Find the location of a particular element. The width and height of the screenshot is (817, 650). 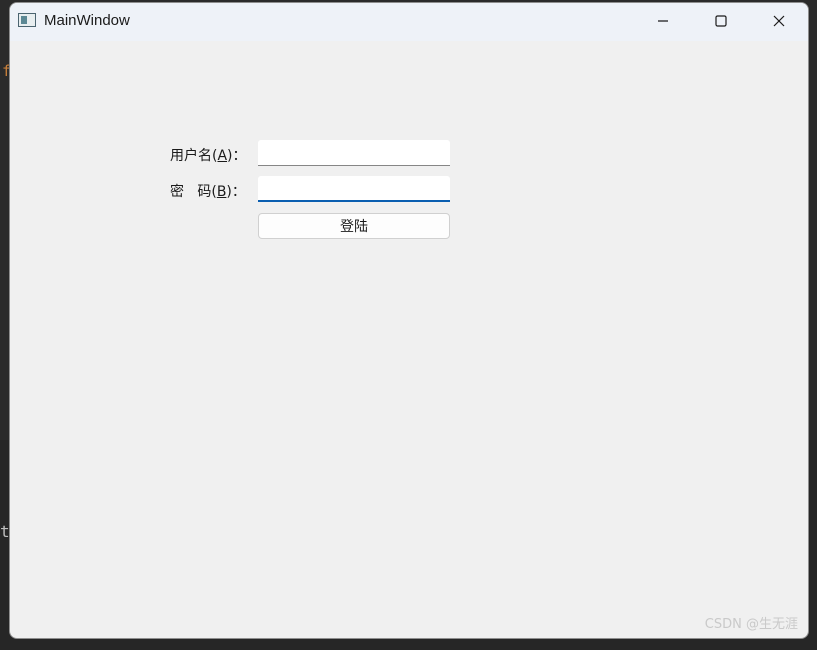

app-window-icon is located at coordinates (27, 20).